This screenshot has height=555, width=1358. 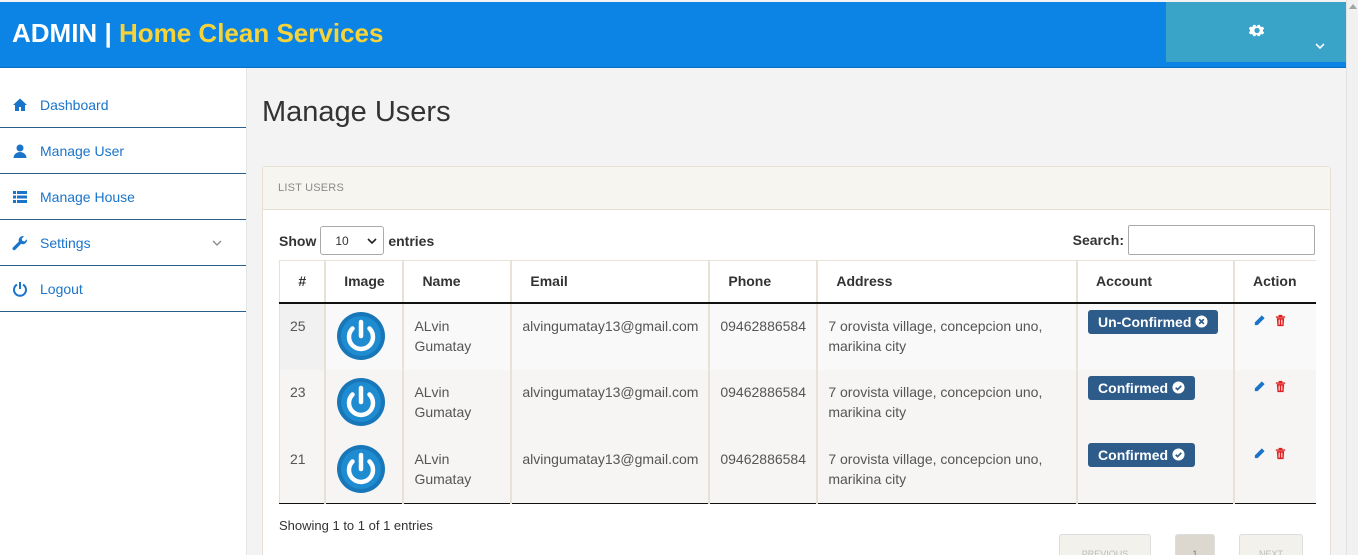 What do you see at coordinates (1145, 321) in the screenshot?
I see `badge-label: Un-Confirmed` at bounding box center [1145, 321].